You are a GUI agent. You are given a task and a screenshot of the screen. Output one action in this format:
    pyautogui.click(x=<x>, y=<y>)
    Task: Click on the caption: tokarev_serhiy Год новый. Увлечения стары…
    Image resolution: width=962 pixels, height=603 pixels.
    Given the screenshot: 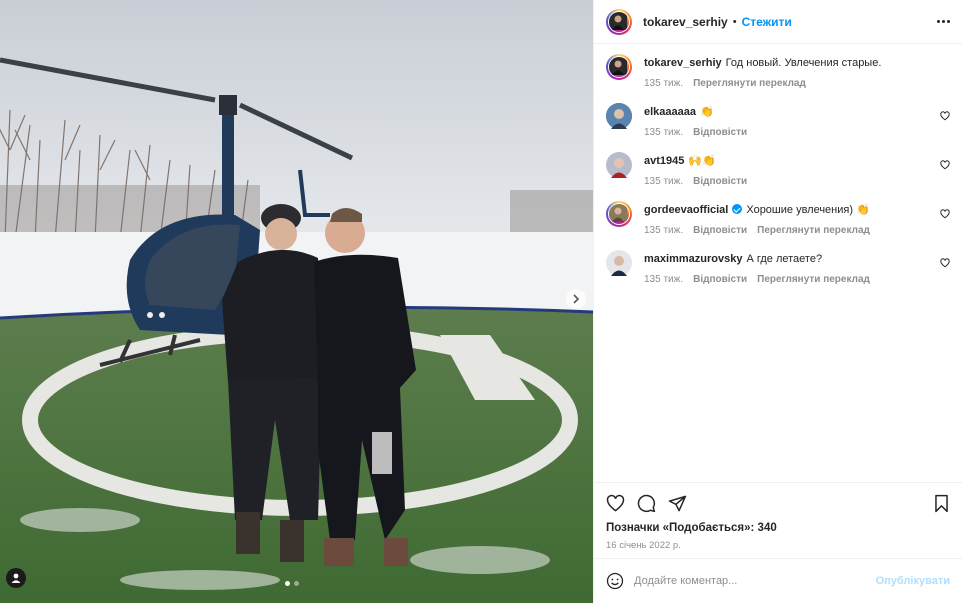 What is the action you would take?
    pyautogui.click(x=778, y=73)
    